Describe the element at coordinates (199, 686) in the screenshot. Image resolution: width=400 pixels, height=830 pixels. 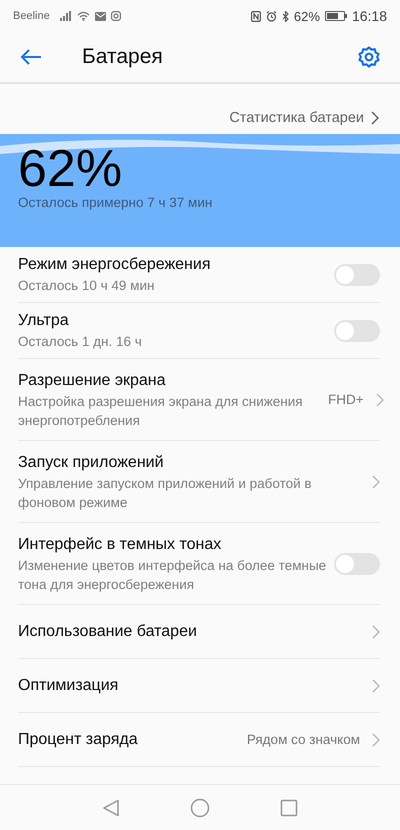
I see `settings-row: Оптимизация` at that location.